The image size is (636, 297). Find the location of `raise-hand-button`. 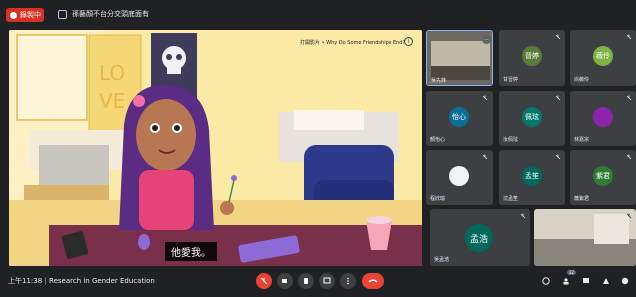

raise-hand-button is located at coordinates (306, 281).